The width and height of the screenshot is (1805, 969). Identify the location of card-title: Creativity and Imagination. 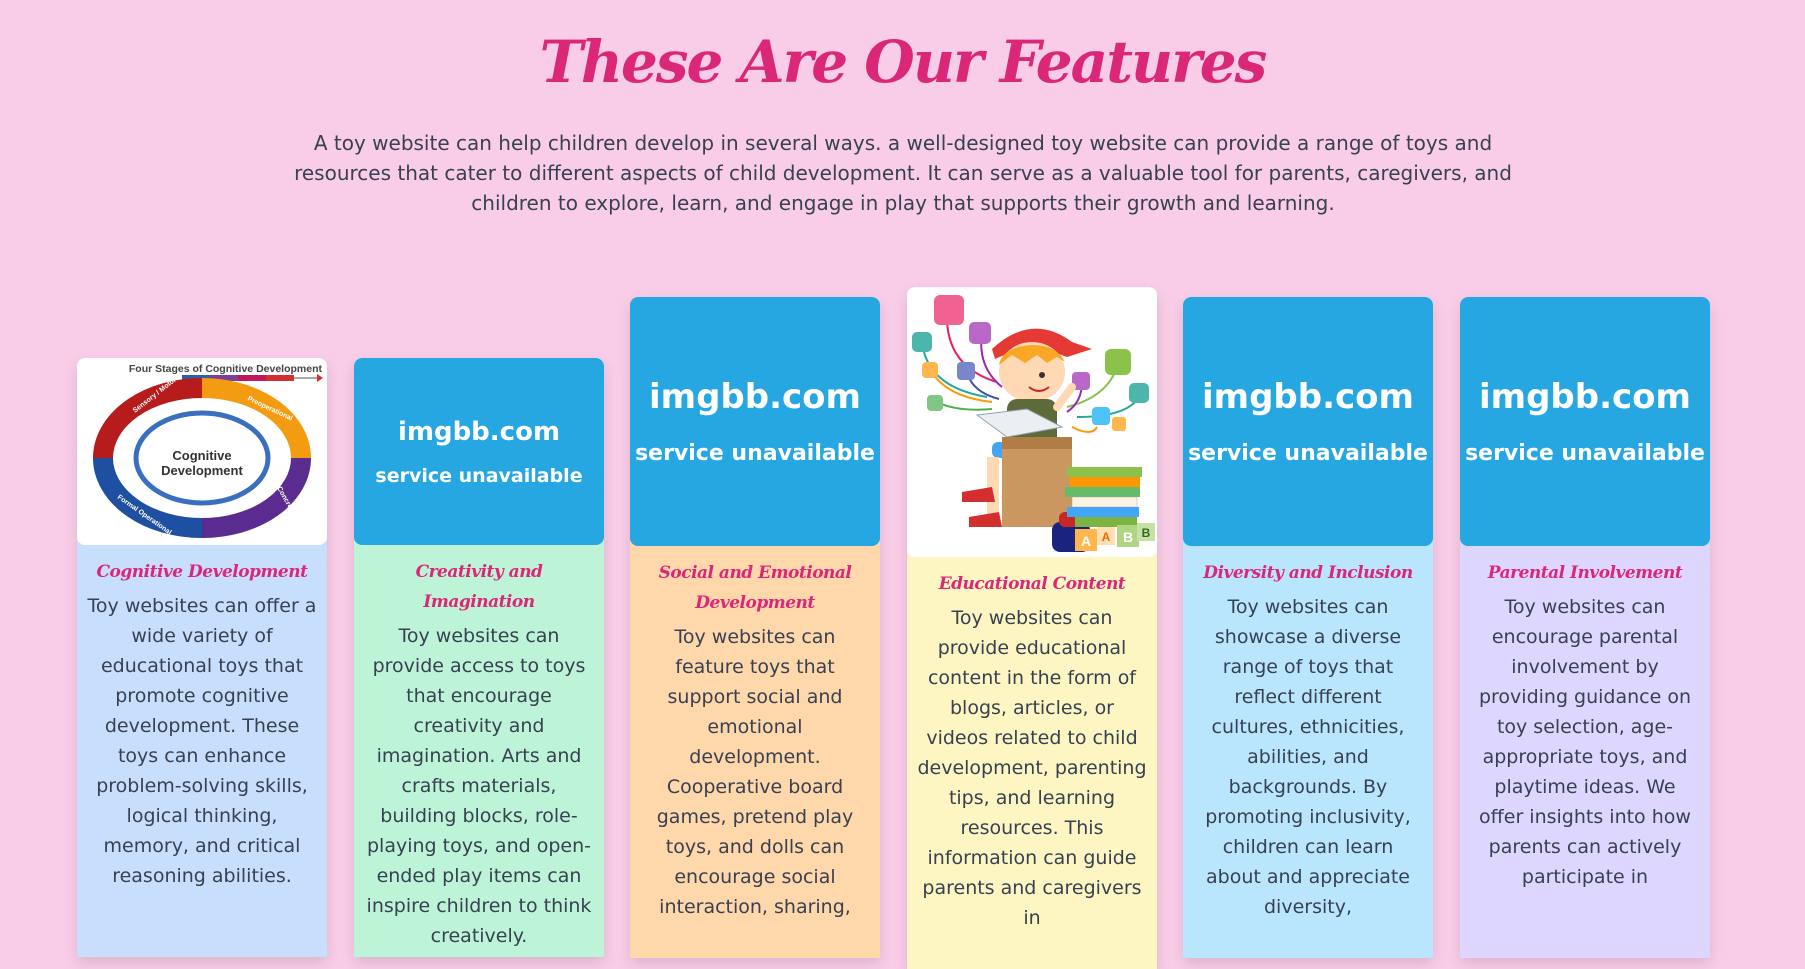
(479, 587).